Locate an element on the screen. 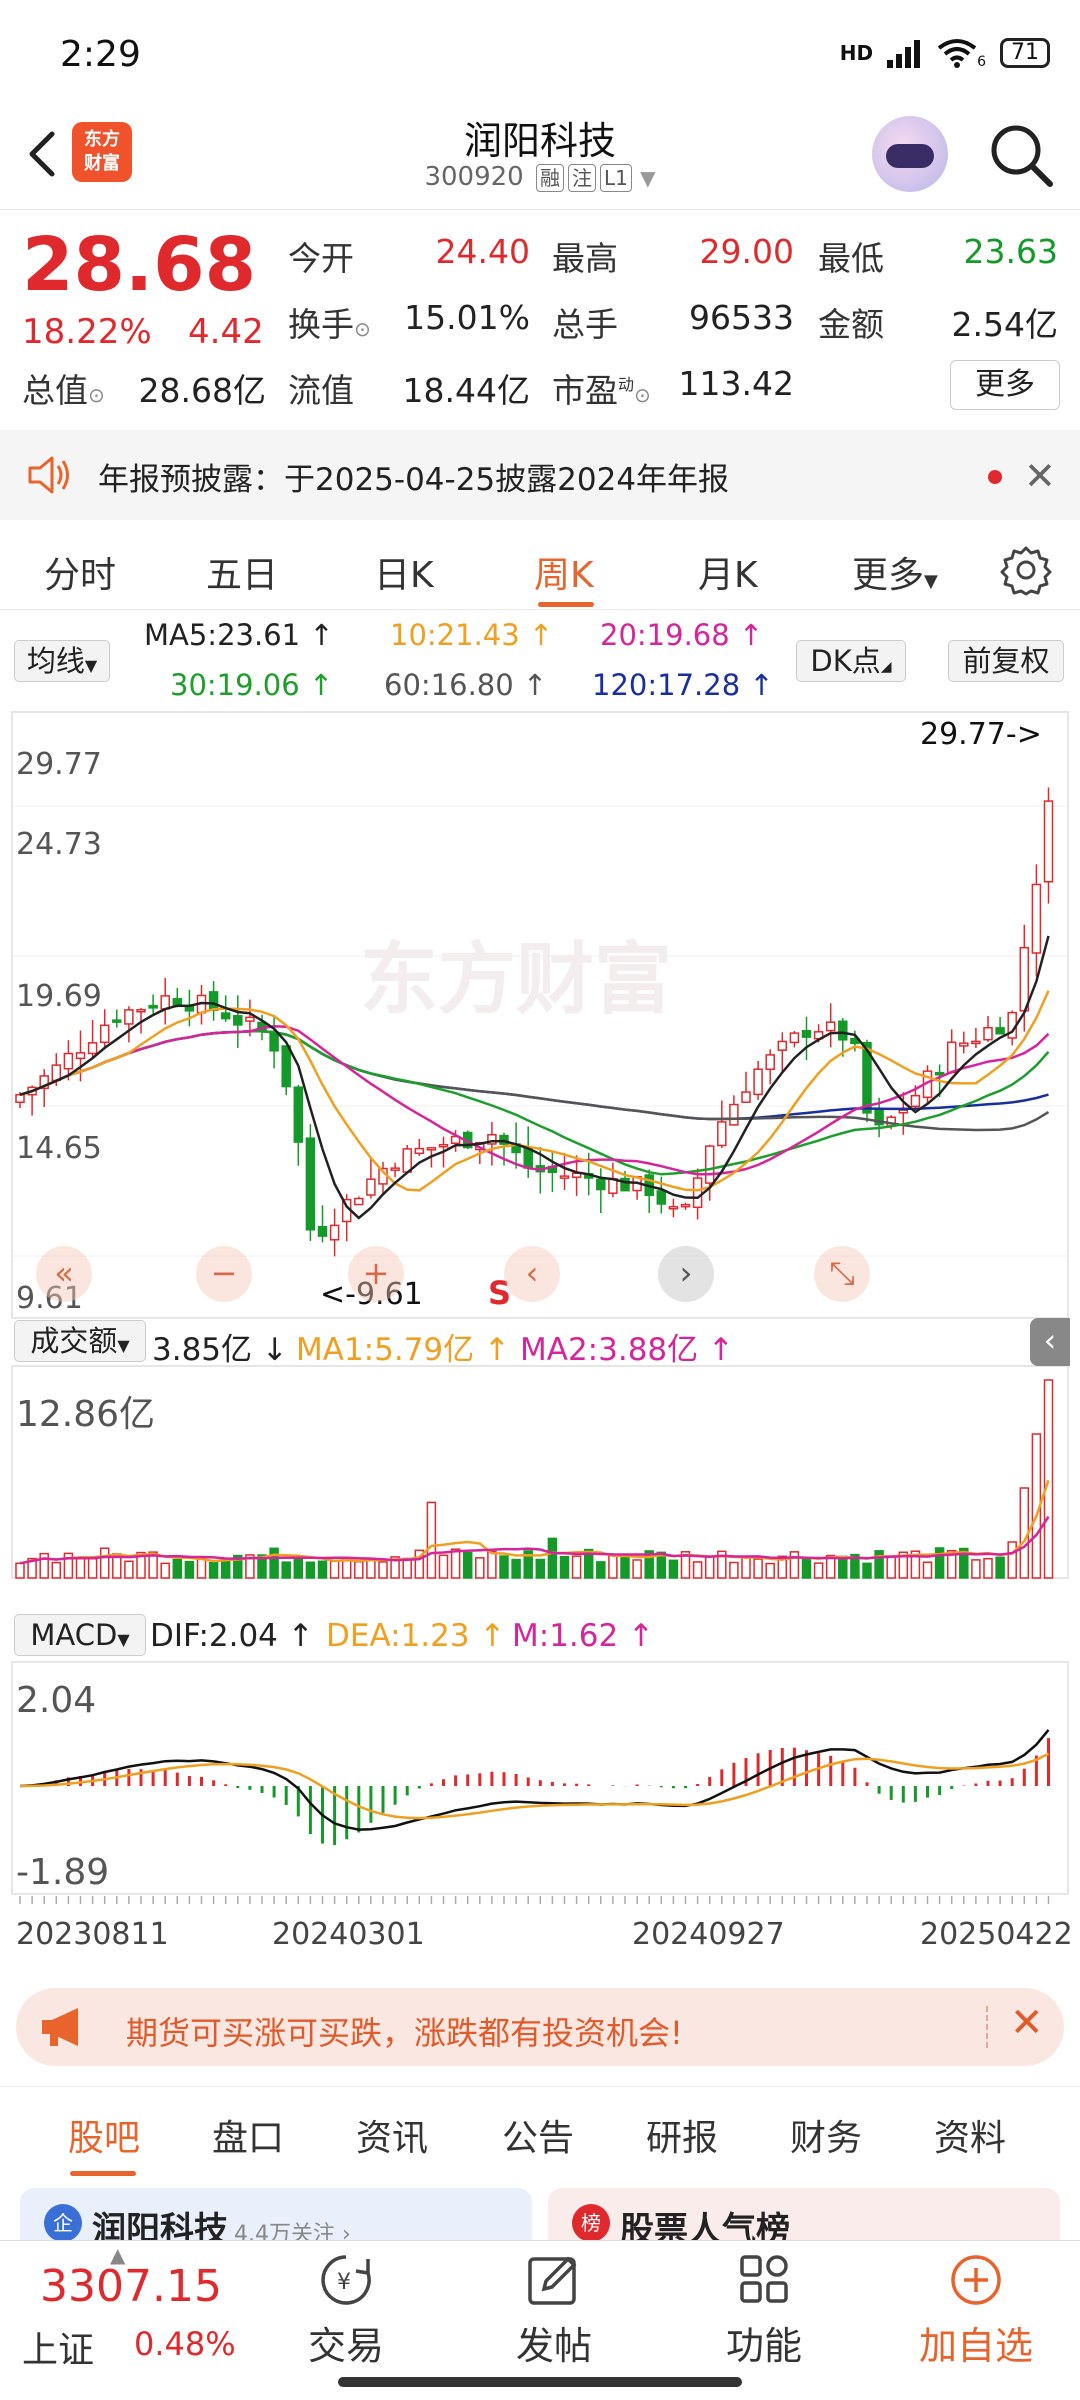  macd-lines-layer is located at coordinates (534, 1780).